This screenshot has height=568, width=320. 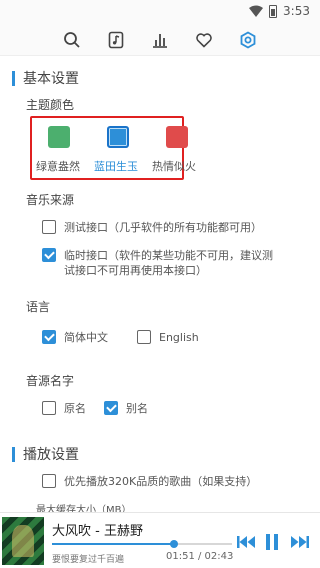 What do you see at coordinates (38, 307) in the screenshot?
I see `language-title: 语言` at bounding box center [38, 307].